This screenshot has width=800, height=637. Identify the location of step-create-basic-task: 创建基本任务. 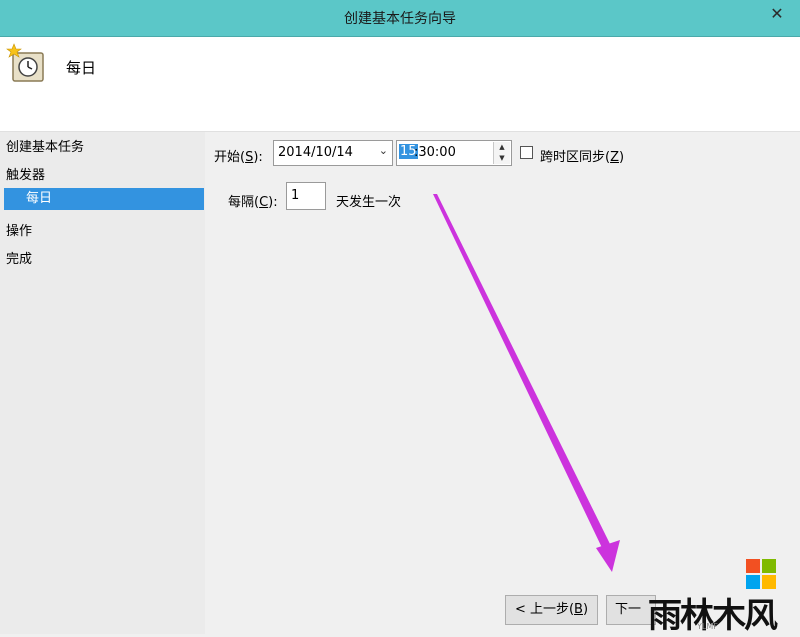
(45, 145).